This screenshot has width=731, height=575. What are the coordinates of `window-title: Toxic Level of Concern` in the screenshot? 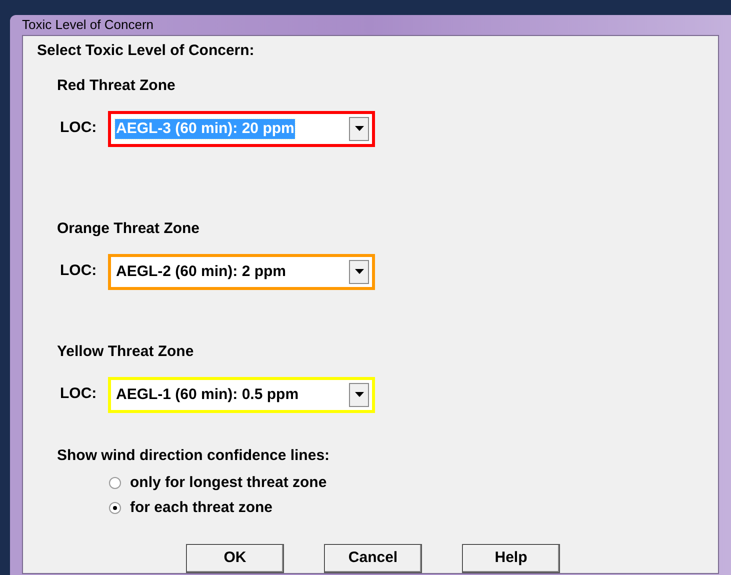 It's located at (88, 25).